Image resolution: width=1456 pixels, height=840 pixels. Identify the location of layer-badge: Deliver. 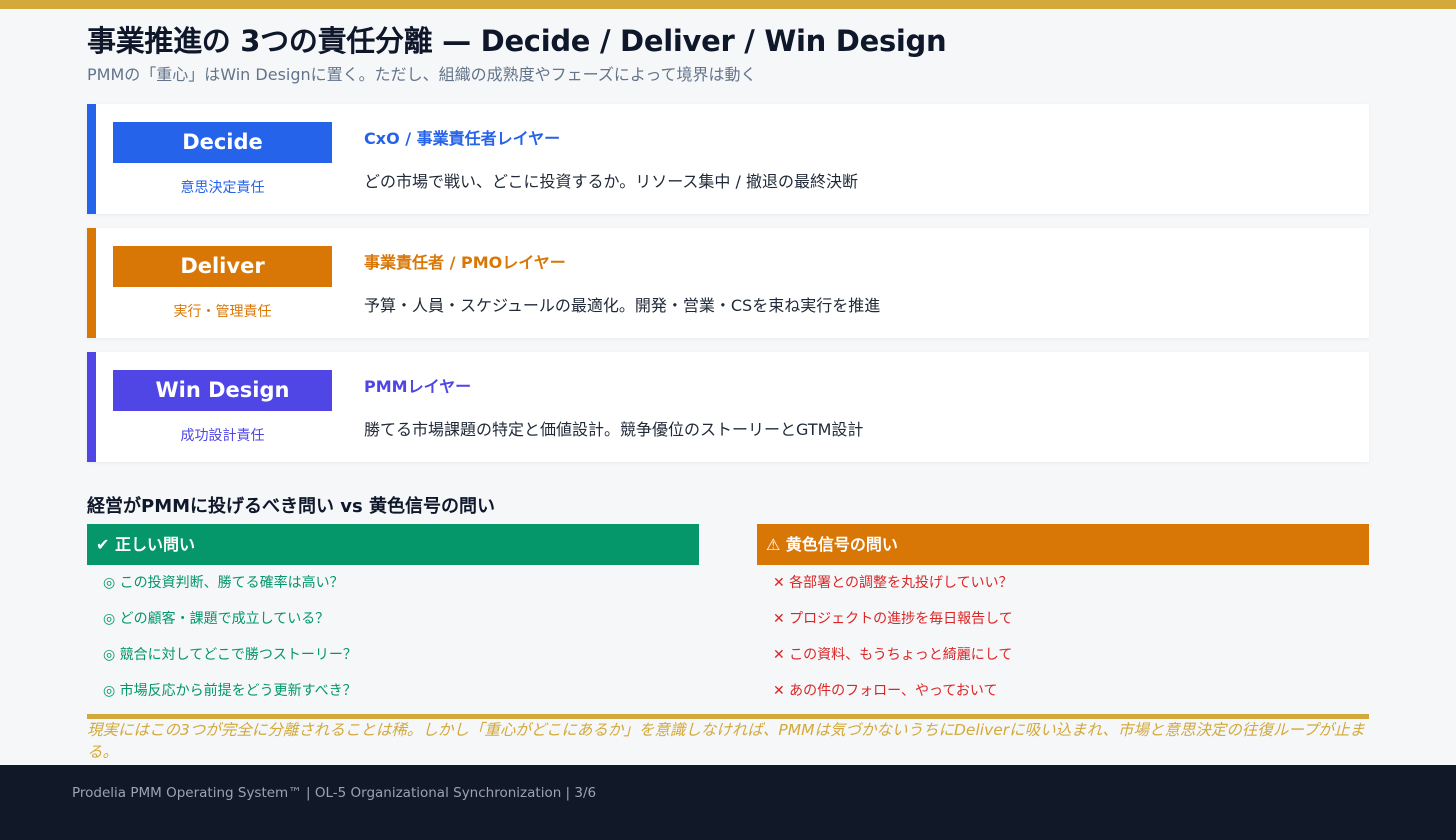
(222, 266).